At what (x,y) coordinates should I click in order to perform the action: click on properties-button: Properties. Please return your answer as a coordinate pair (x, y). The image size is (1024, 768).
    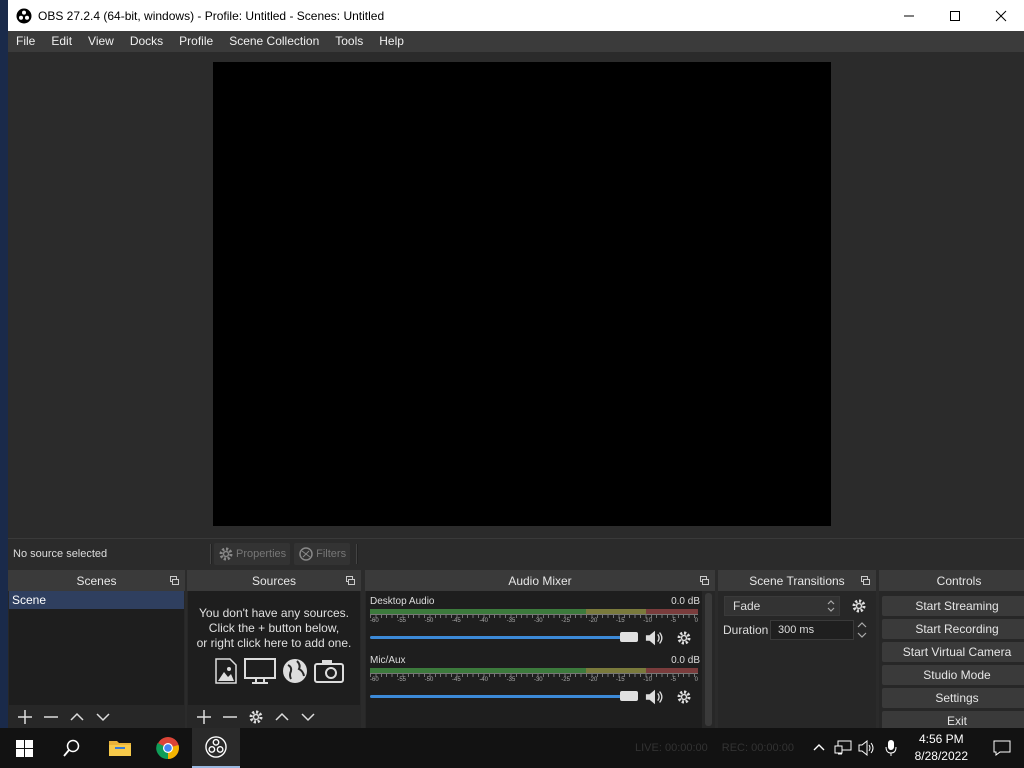
    Looking at the image, I should click on (252, 553).